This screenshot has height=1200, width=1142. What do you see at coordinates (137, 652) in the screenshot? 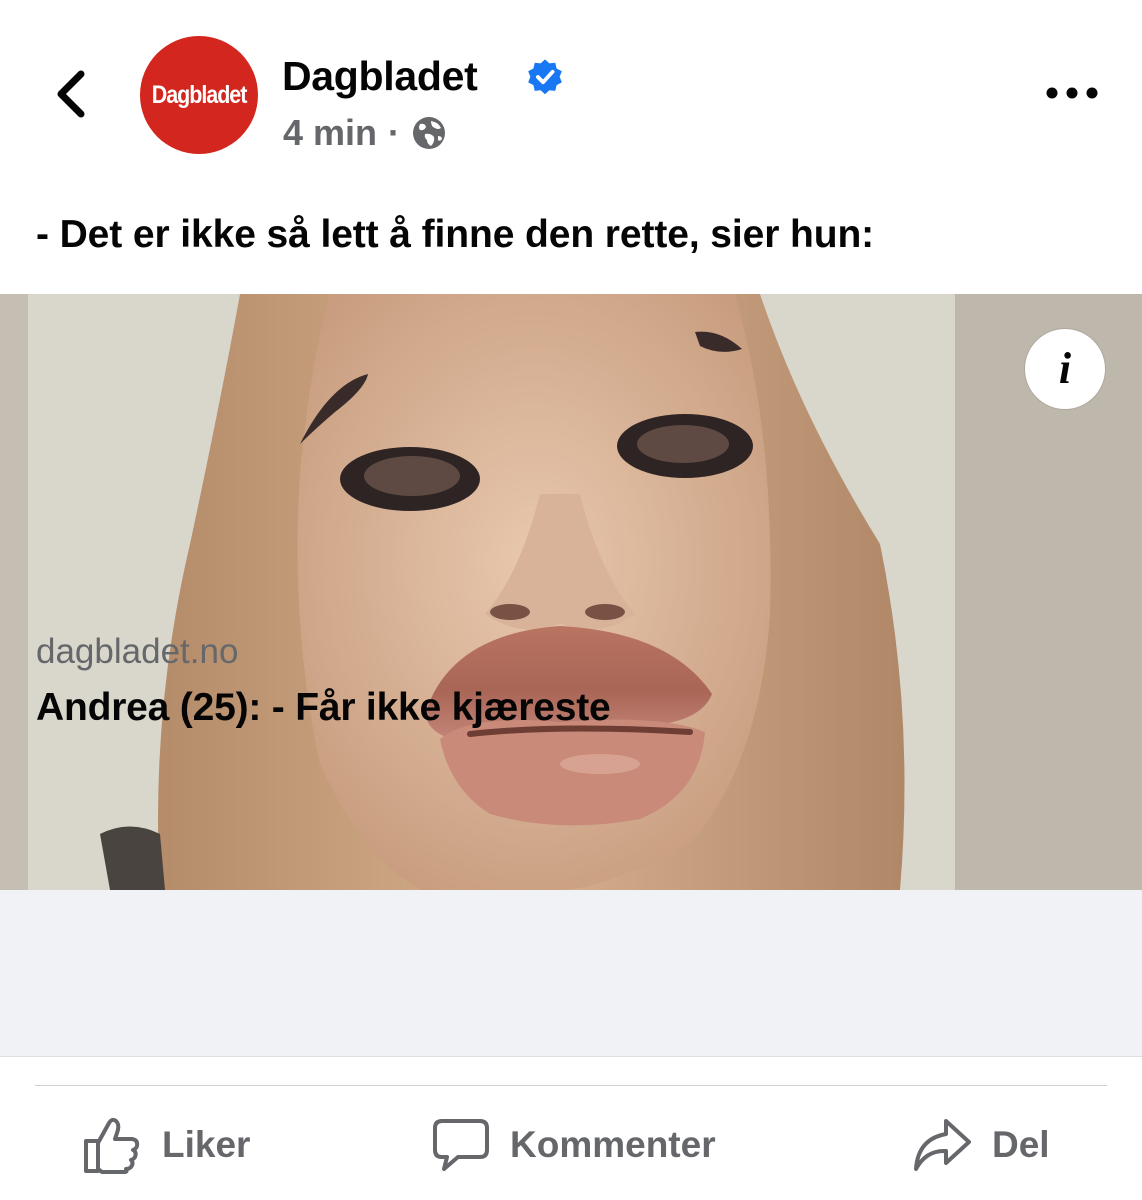
I see `link-domain: dagbladet.no` at bounding box center [137, 652].